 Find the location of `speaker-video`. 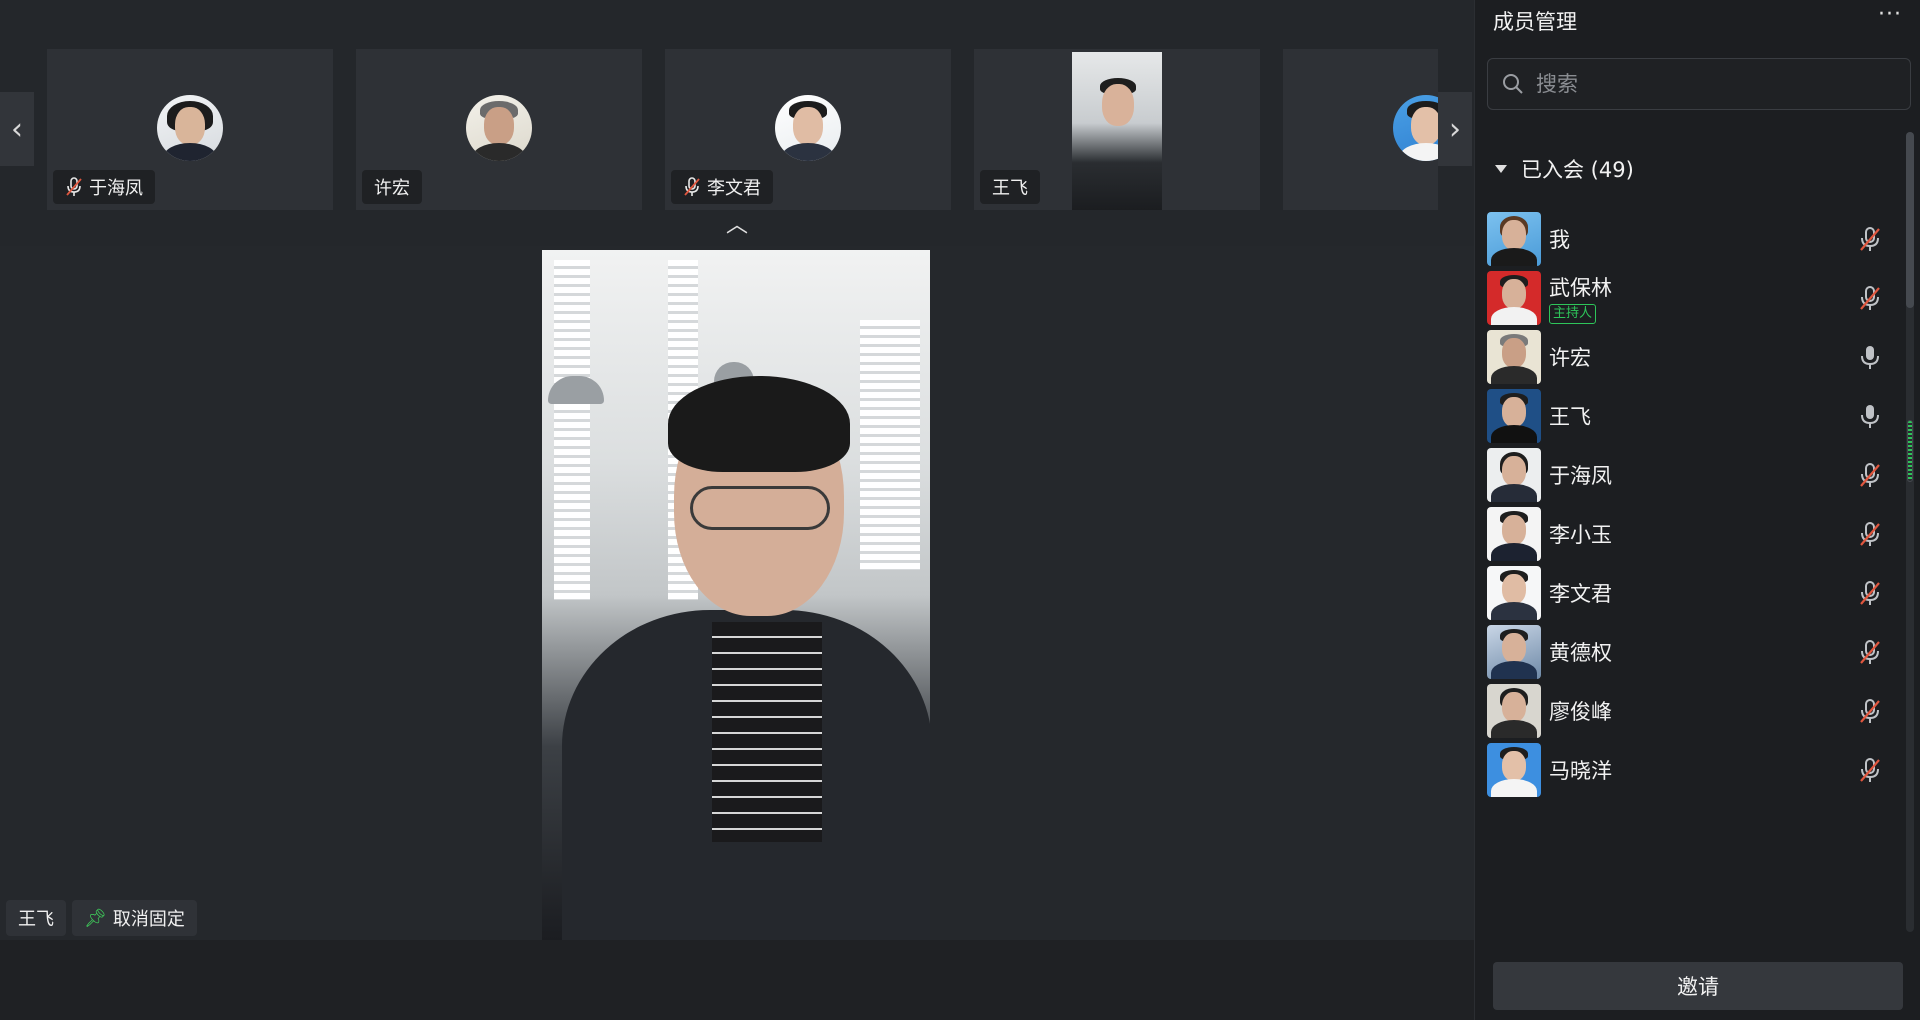

speaker-video is located at coordinates (736, 595).